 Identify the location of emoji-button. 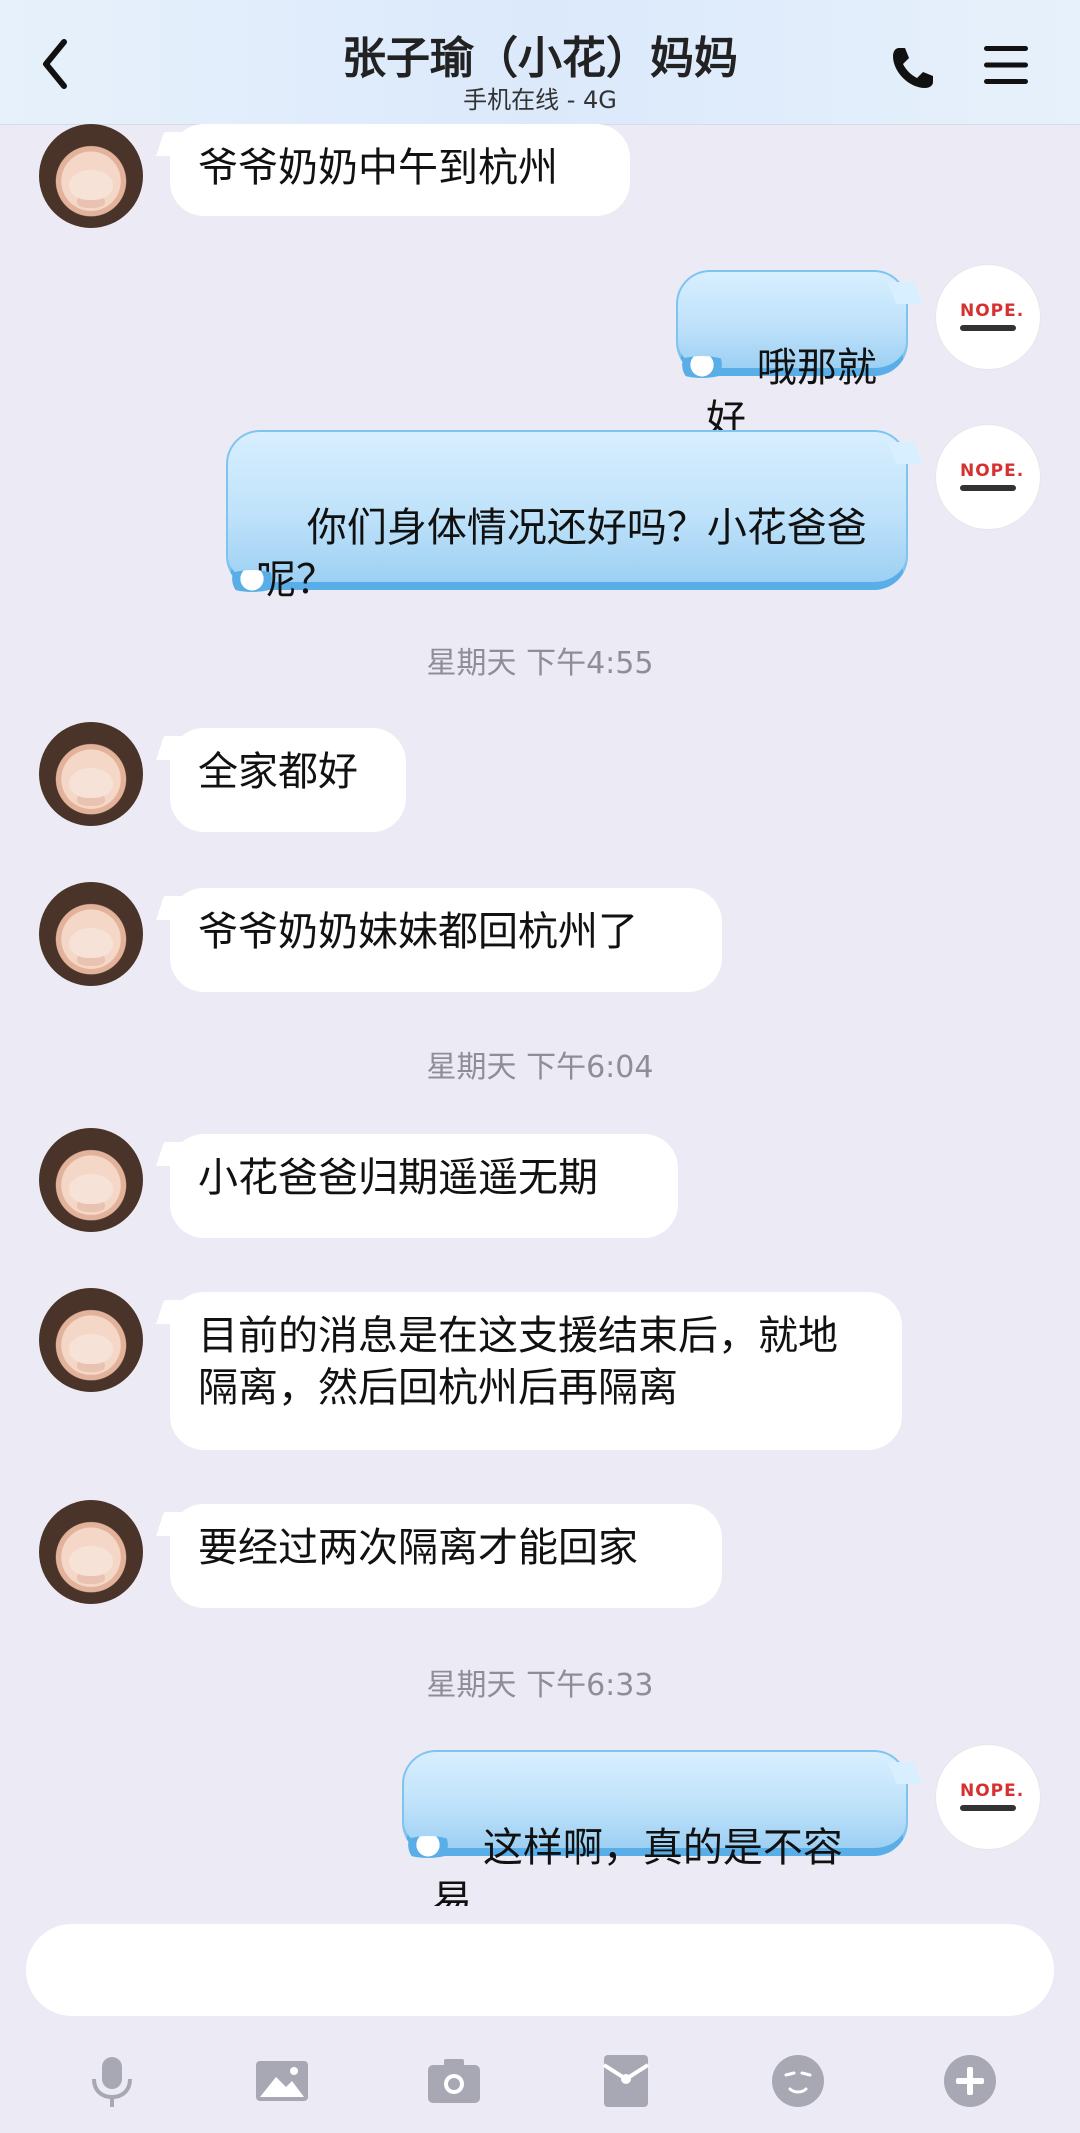
(798, 2081).